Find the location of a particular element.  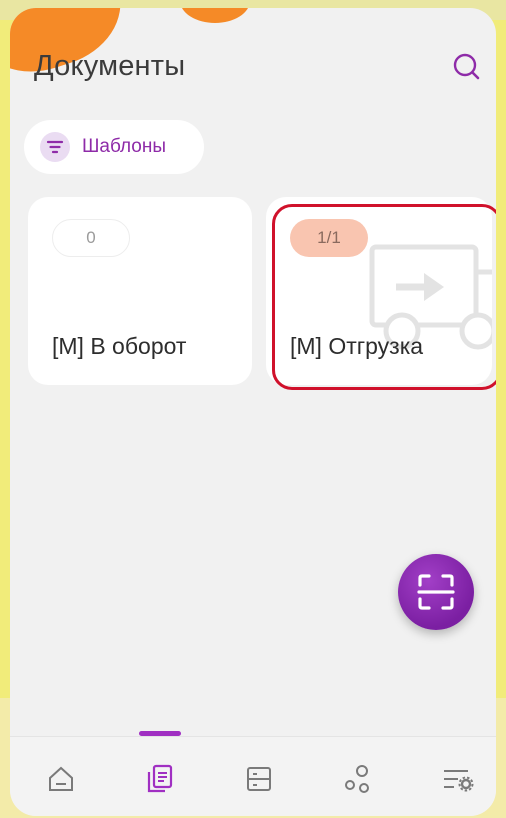

templates-filter-chip: Шаблоны is located at coordinates (114, 147).